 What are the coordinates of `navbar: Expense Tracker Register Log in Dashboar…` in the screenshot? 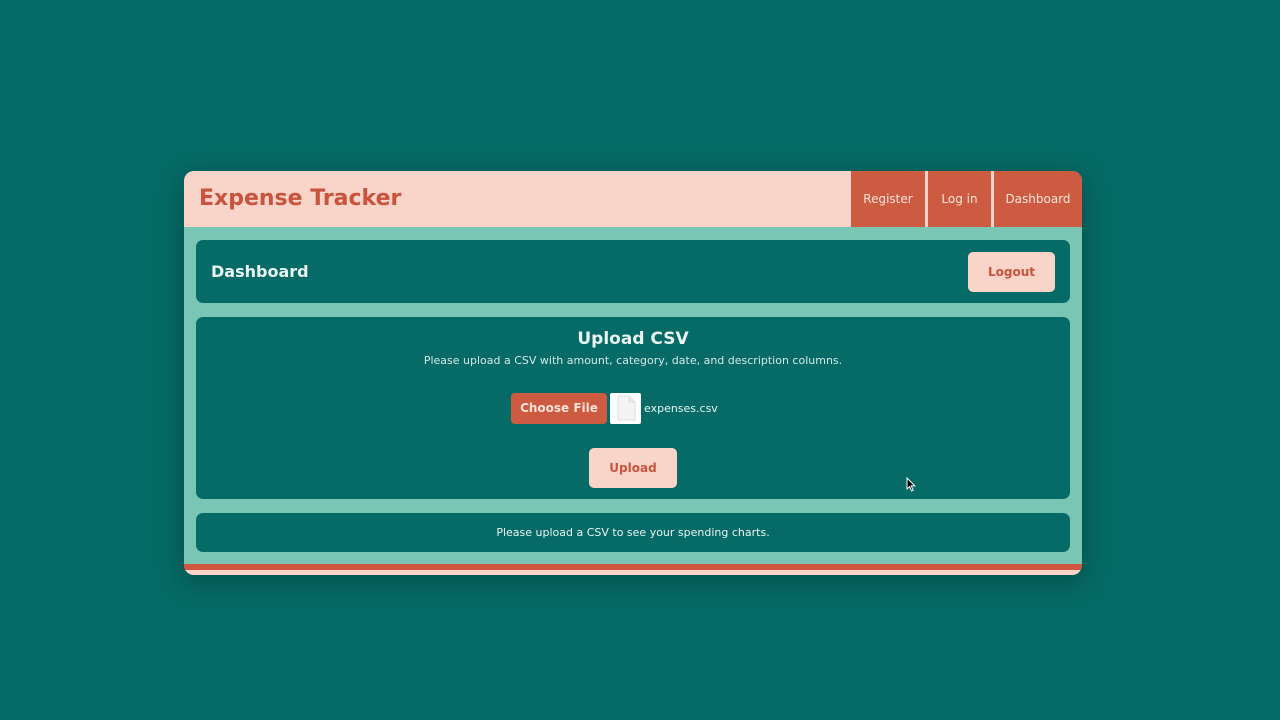 It's located at (633, 199).